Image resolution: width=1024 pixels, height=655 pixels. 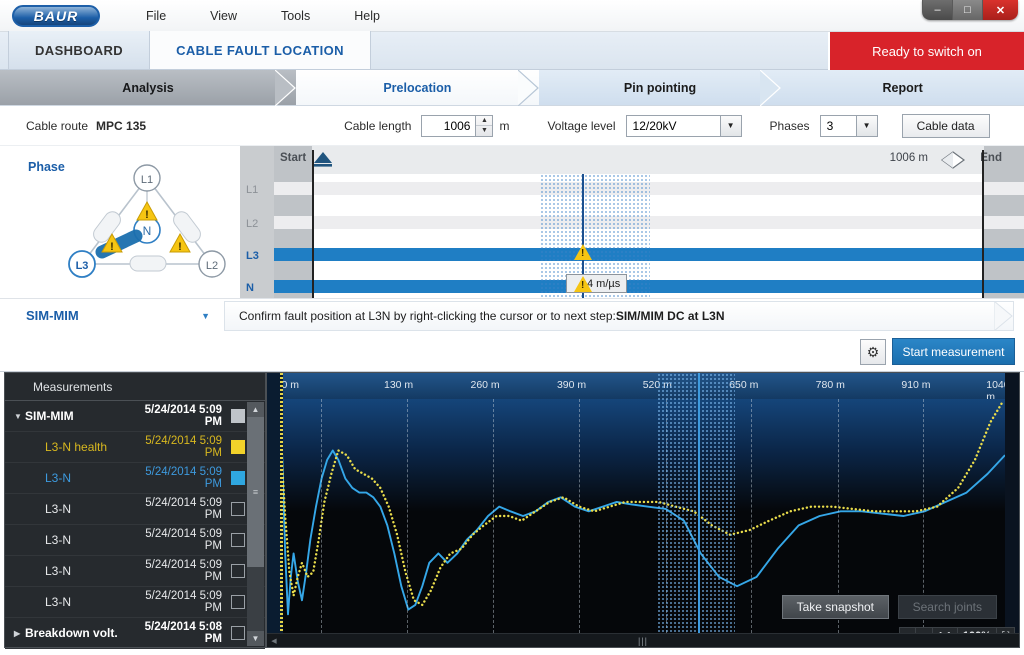 What do you see at coordinates (17, 633) in the screenshot?
I see `expand-triangle-icon: ▶` at bounding box center [17, 633].